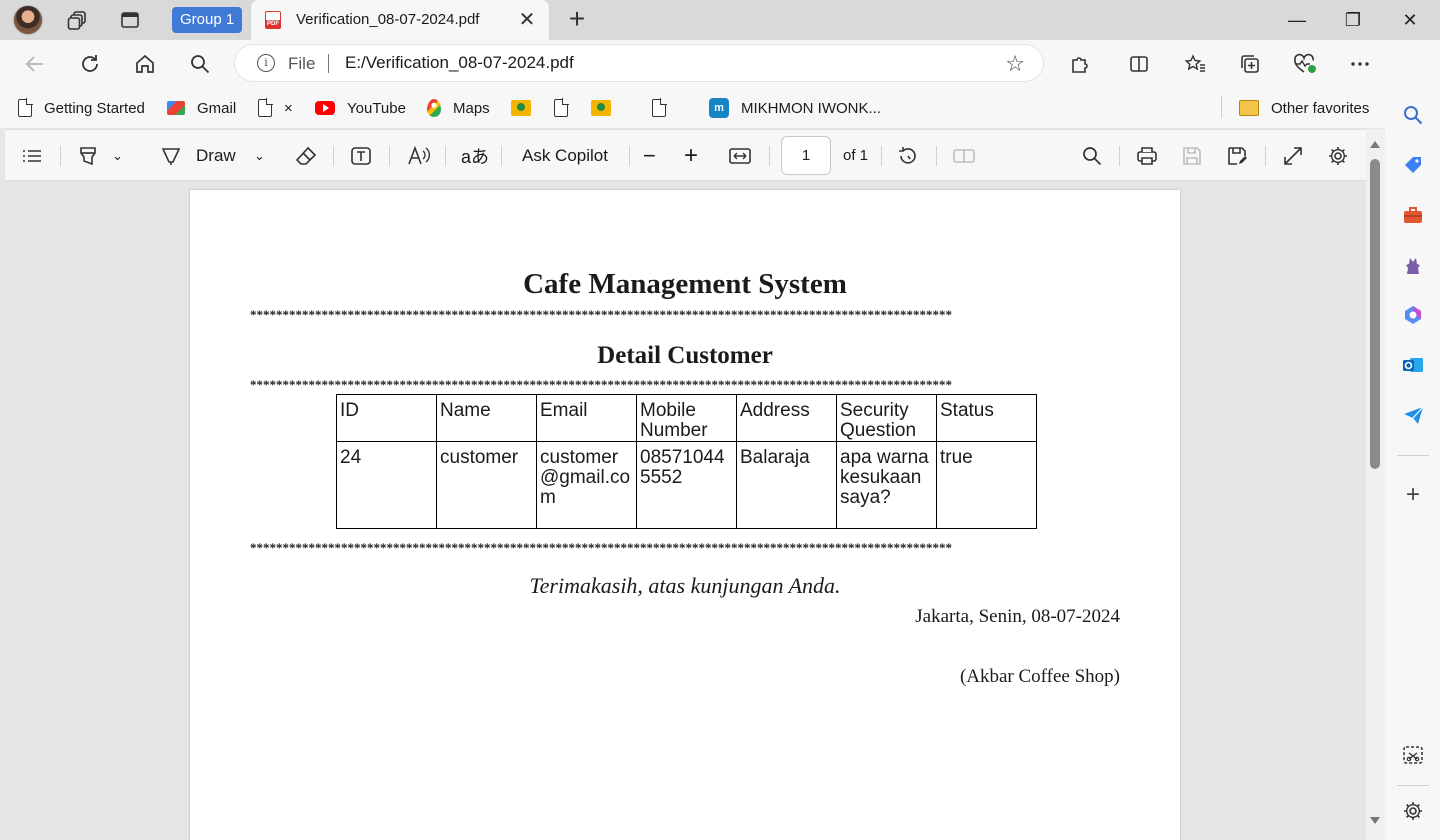  What do you see at coordinates (986, 418) in the screenshot?
I see `column-header: Status` at bounding box center [986, 418].